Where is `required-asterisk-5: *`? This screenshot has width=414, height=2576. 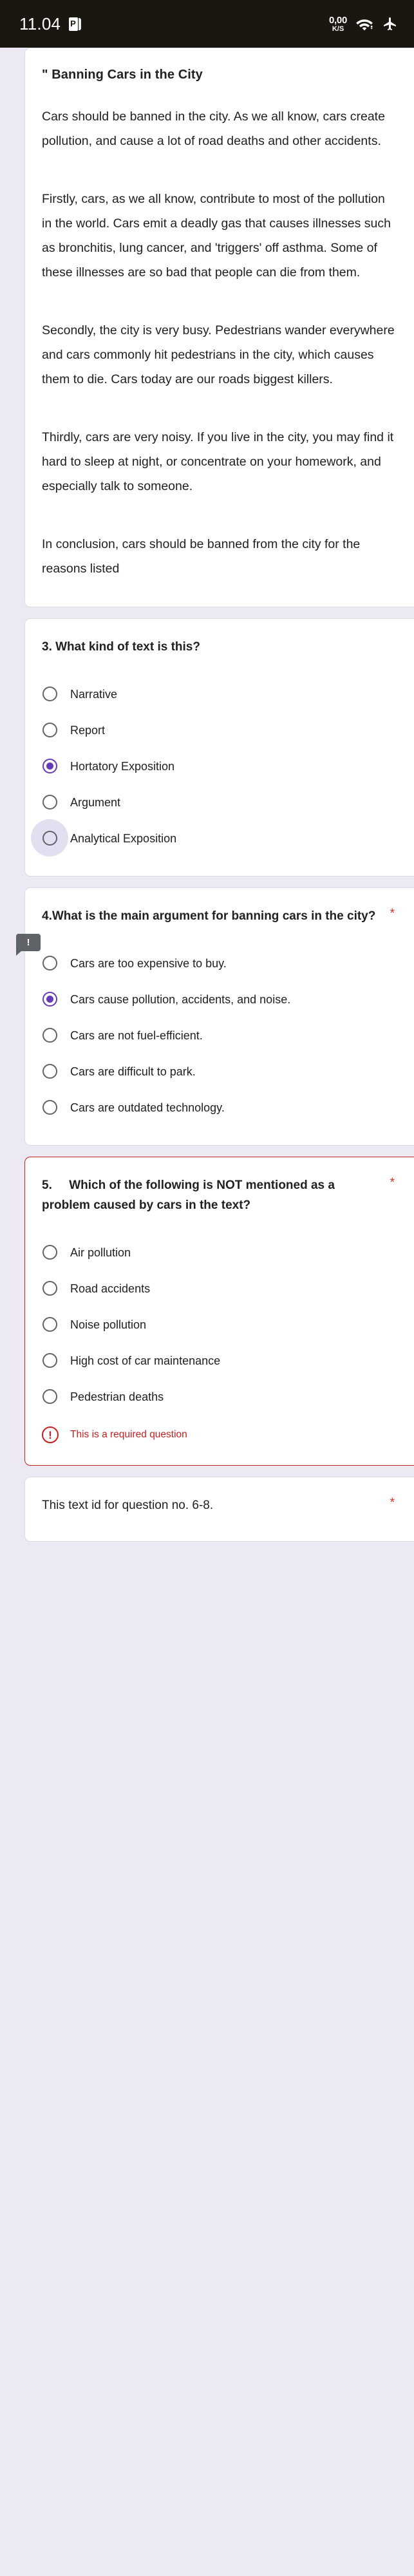 required-asterisk-5: * is located at coordinates (392, 1182).